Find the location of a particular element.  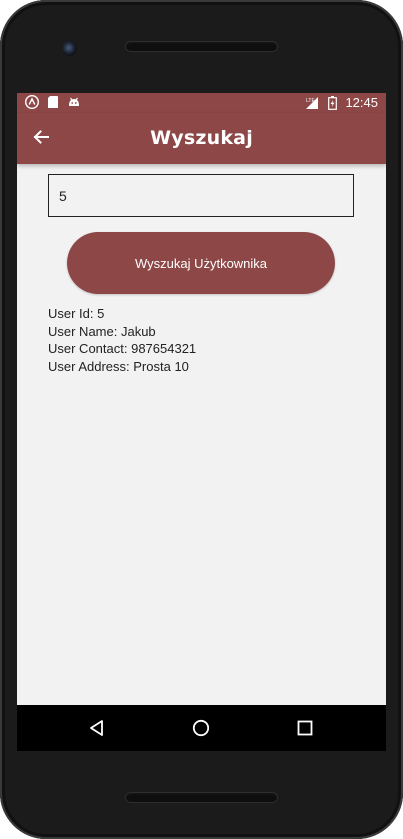

android-icon is located at coordinates (74, 102).